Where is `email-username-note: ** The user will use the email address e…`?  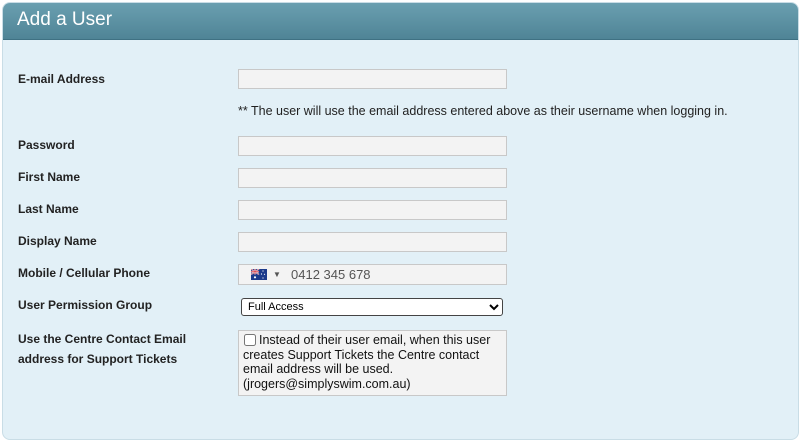 email-username-note: ** The user will use the email address e… is located at coordinates (483, 111).